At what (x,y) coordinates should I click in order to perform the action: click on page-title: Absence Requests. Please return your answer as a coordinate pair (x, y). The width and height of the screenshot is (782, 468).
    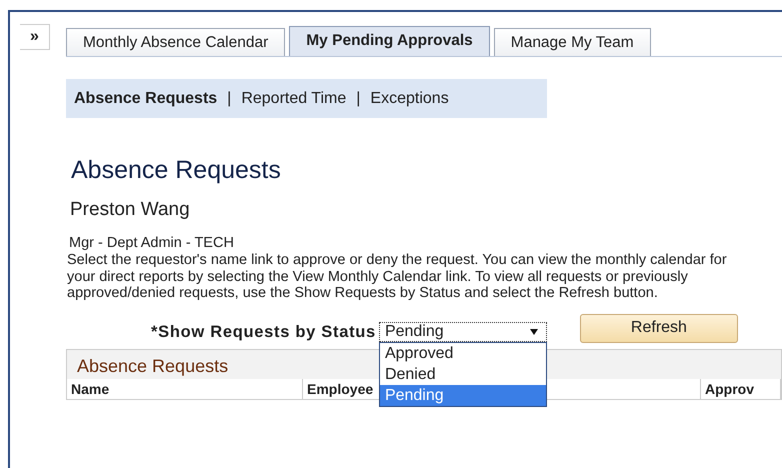
    Looking at the image, I should click on (176, 170).